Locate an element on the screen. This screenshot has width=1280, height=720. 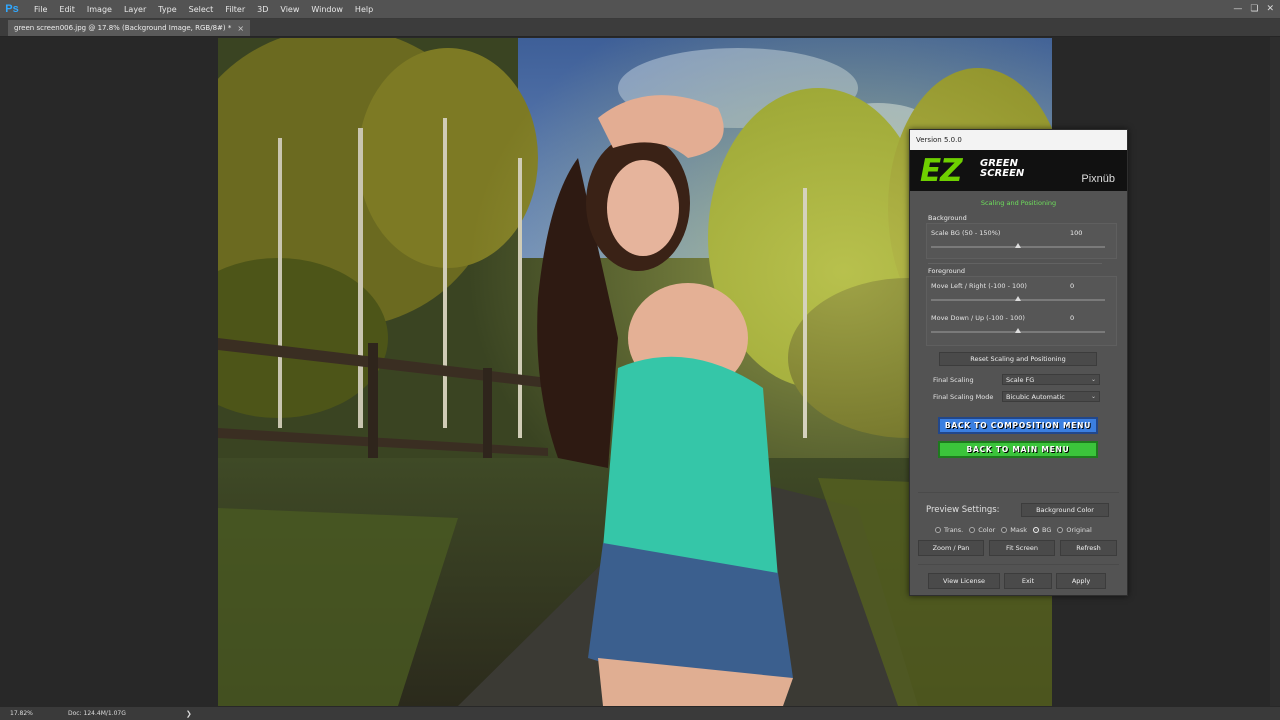
preview-option-label: Original is located at coordinates (1079, 530).